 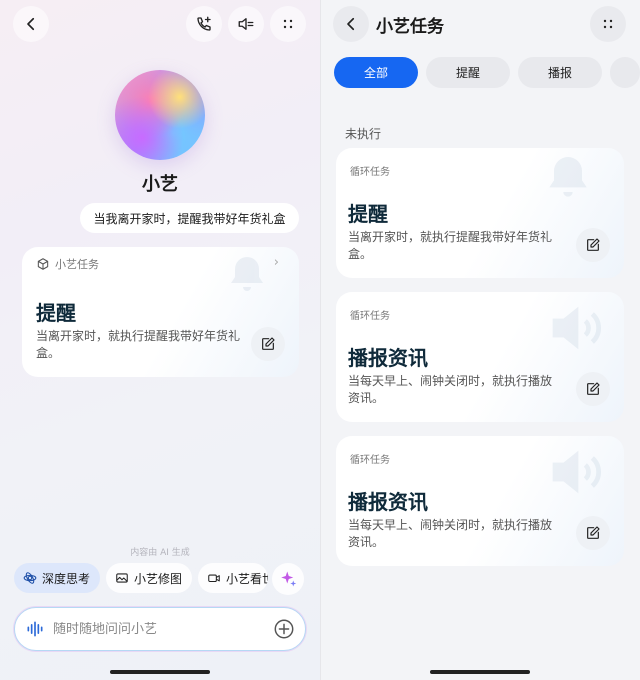 What do you see at coordinates (480, 213) in the screenshot?
I see `task-card: 循环任务 提醒 当离开家时，就执行提醒我带好年货礼盒。` at bounding box center [480, 213].